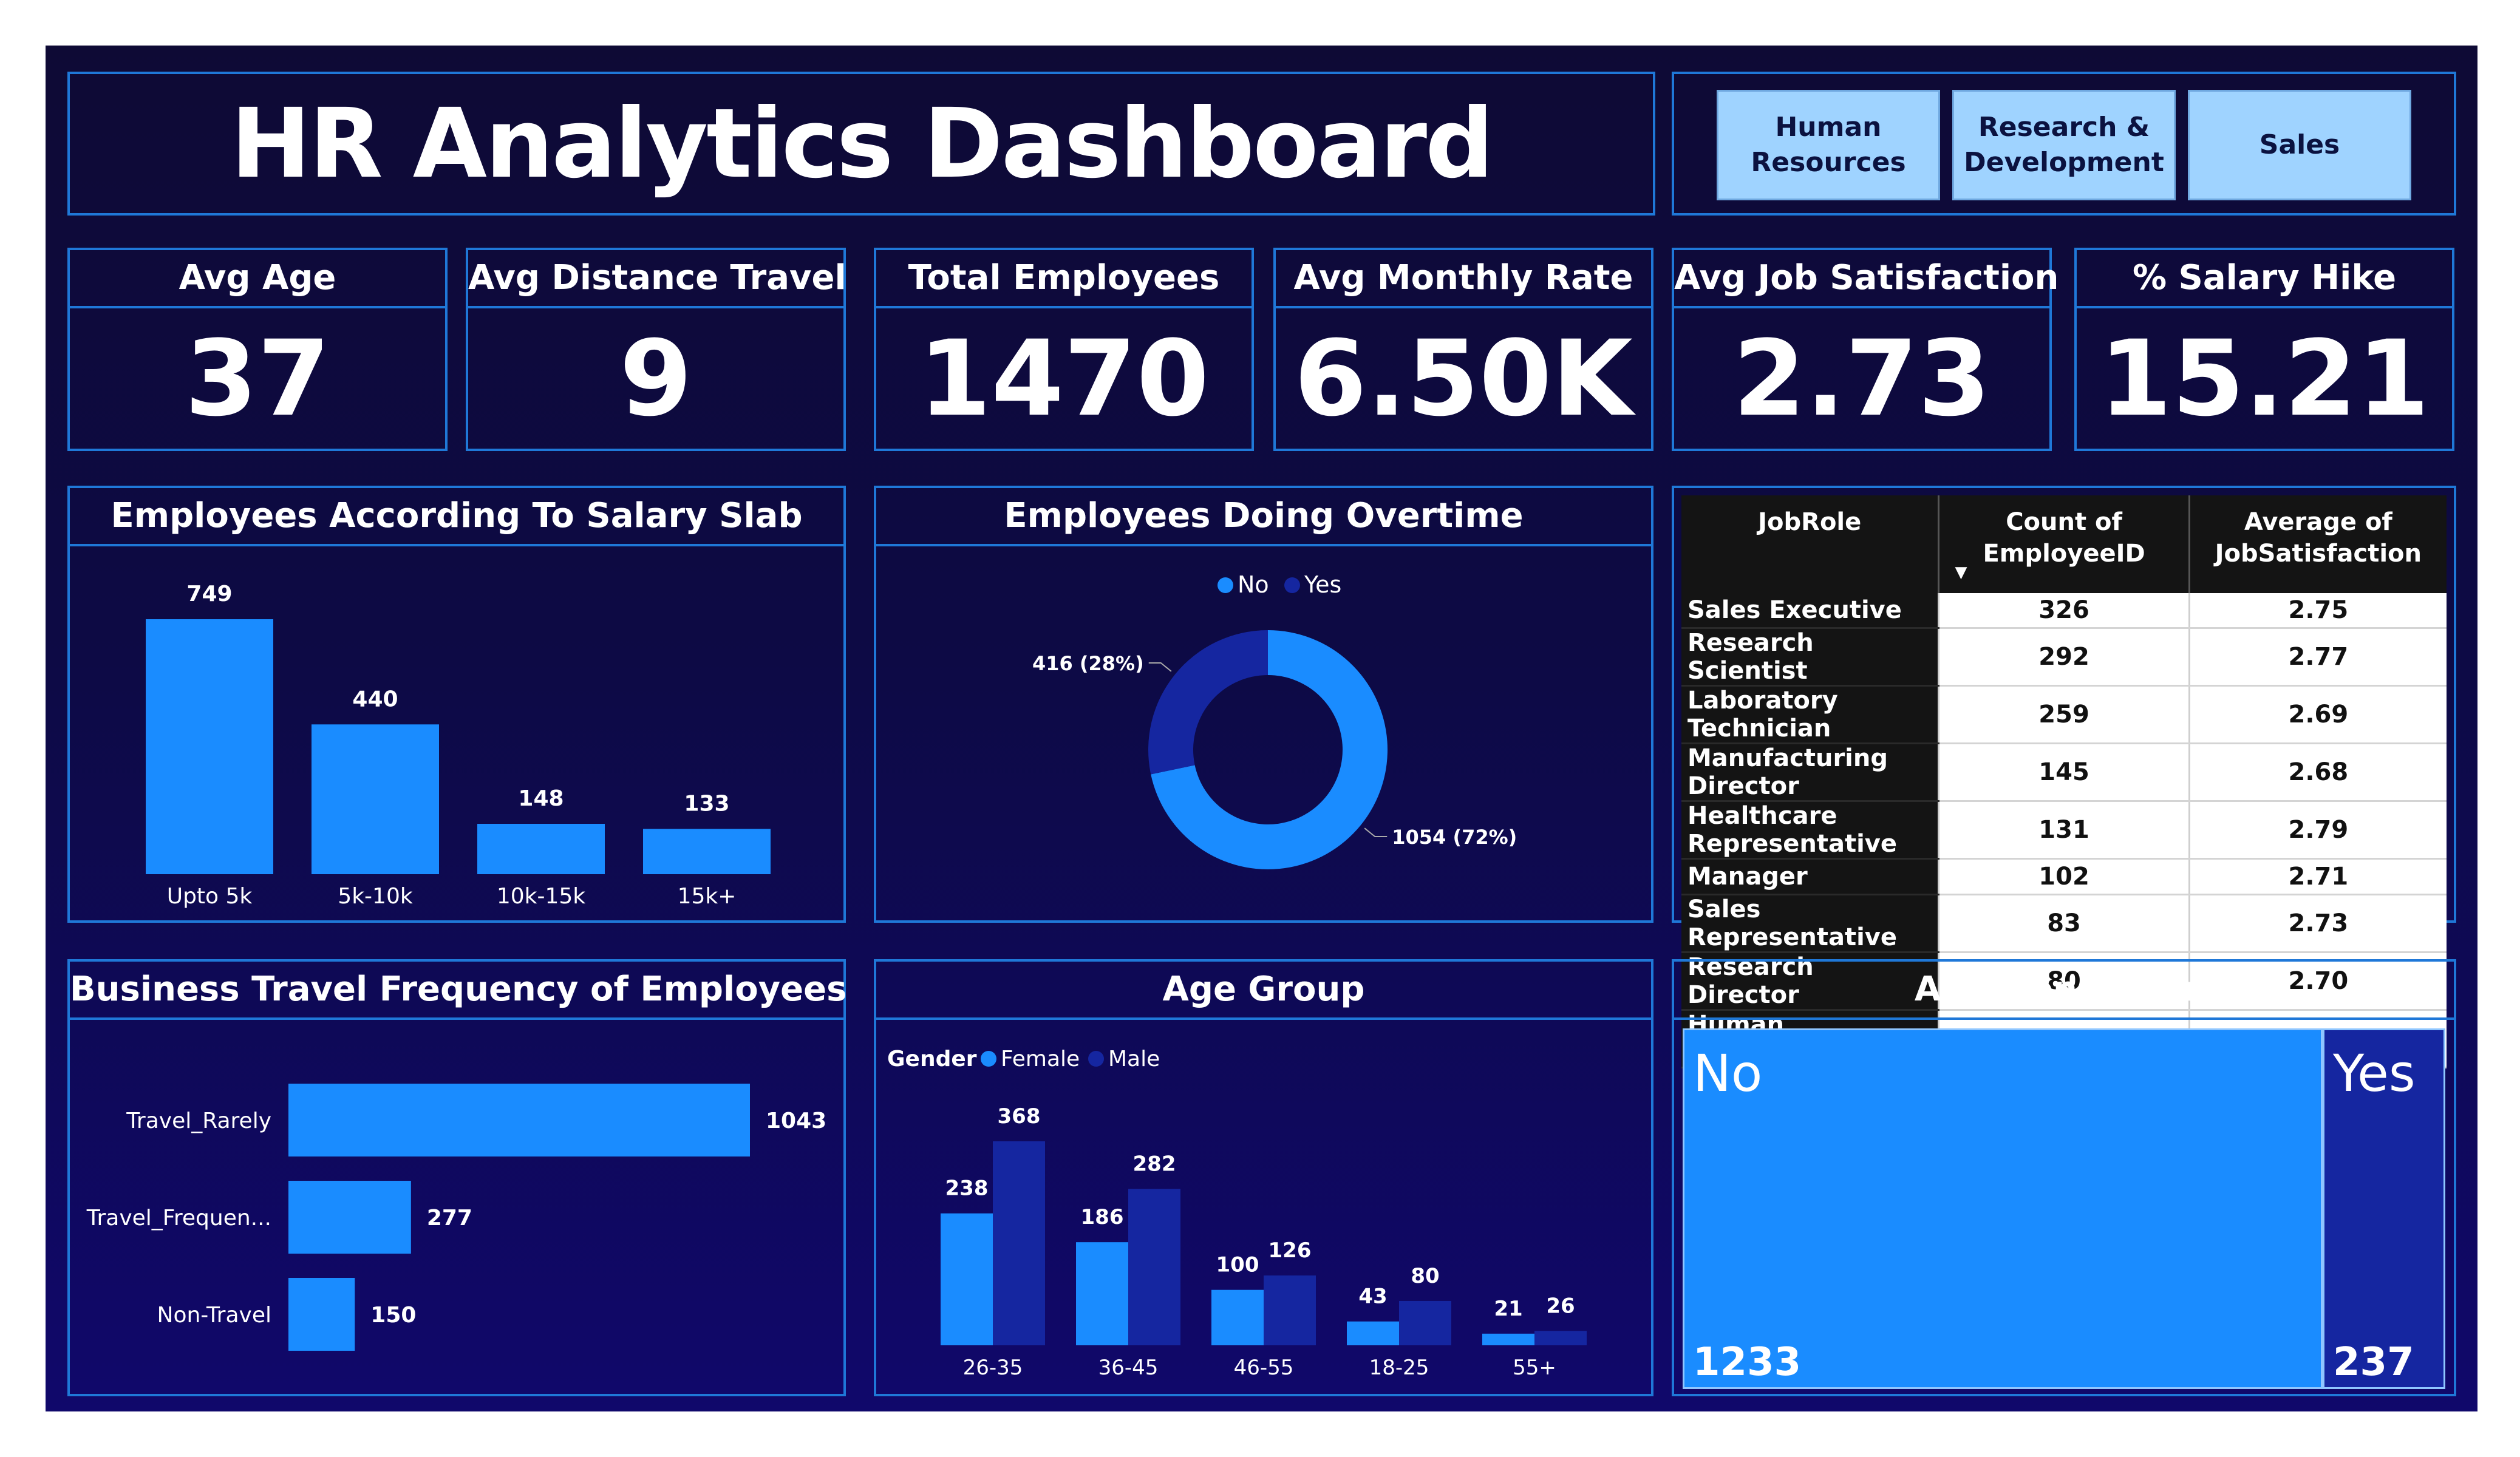  Describe the element at coordinates (541, 896) in the screenshot. I see `x-tick-label: 10k-15k` at that location.